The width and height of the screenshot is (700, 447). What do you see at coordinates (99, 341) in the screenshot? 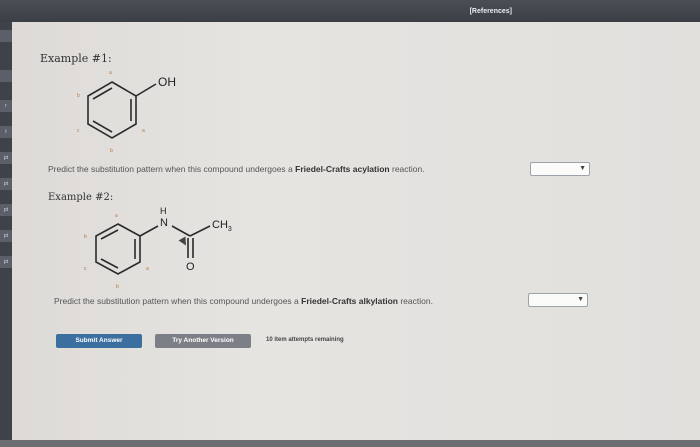
I see `submit-answer-button: Submit Answer` at bounding box center [99, 341].